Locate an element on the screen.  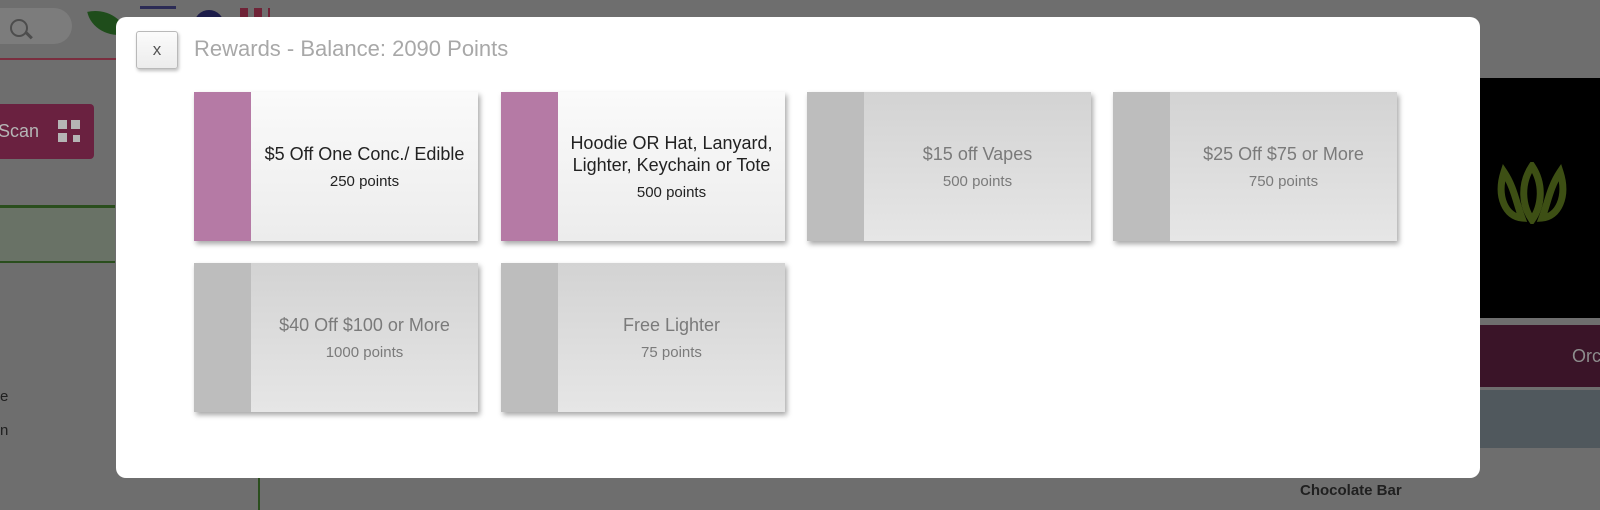
reward-card: Free Lighter 75 points is located at coordinates (643, 337).